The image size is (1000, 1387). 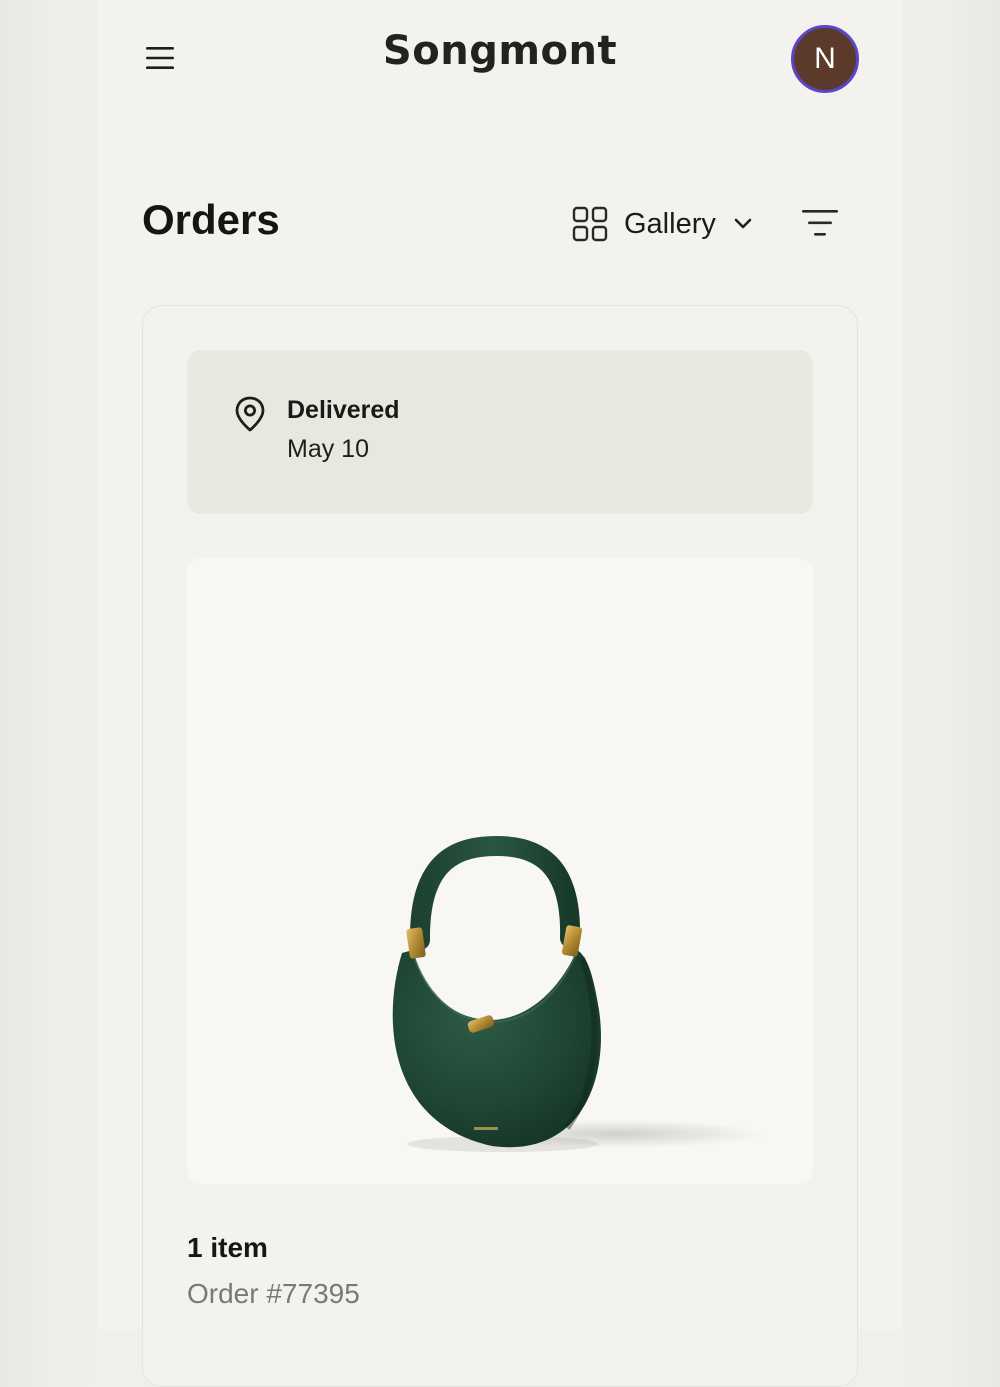 I want to click on order-number: Order #77395, so click(x=273, y=1293).